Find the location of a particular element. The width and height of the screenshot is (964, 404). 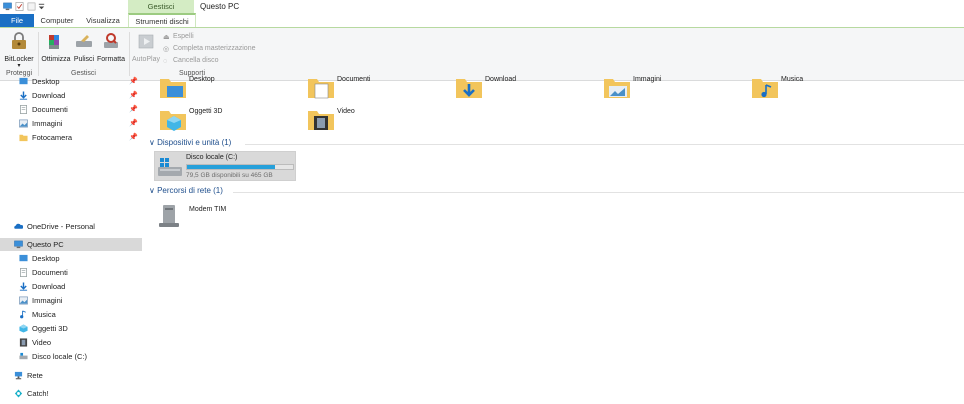

drive-name: Disco locale (C:) is located at coordinates (212, 157).